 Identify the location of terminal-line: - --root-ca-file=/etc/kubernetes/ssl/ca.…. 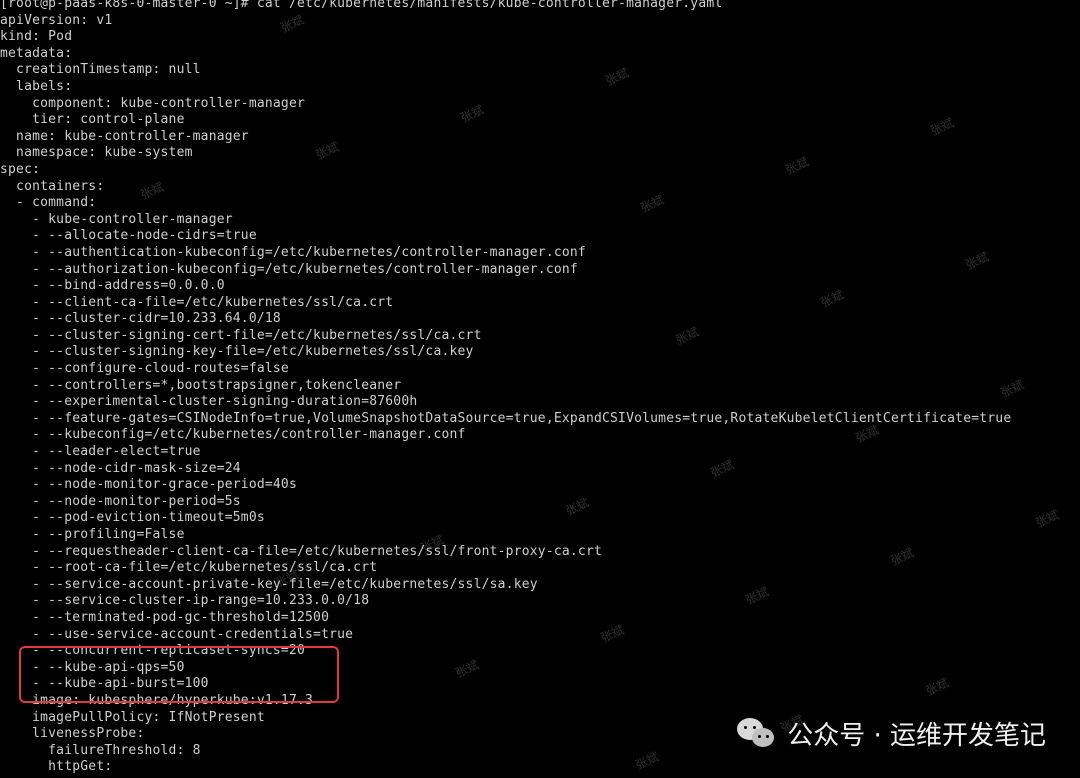
(189, 568).